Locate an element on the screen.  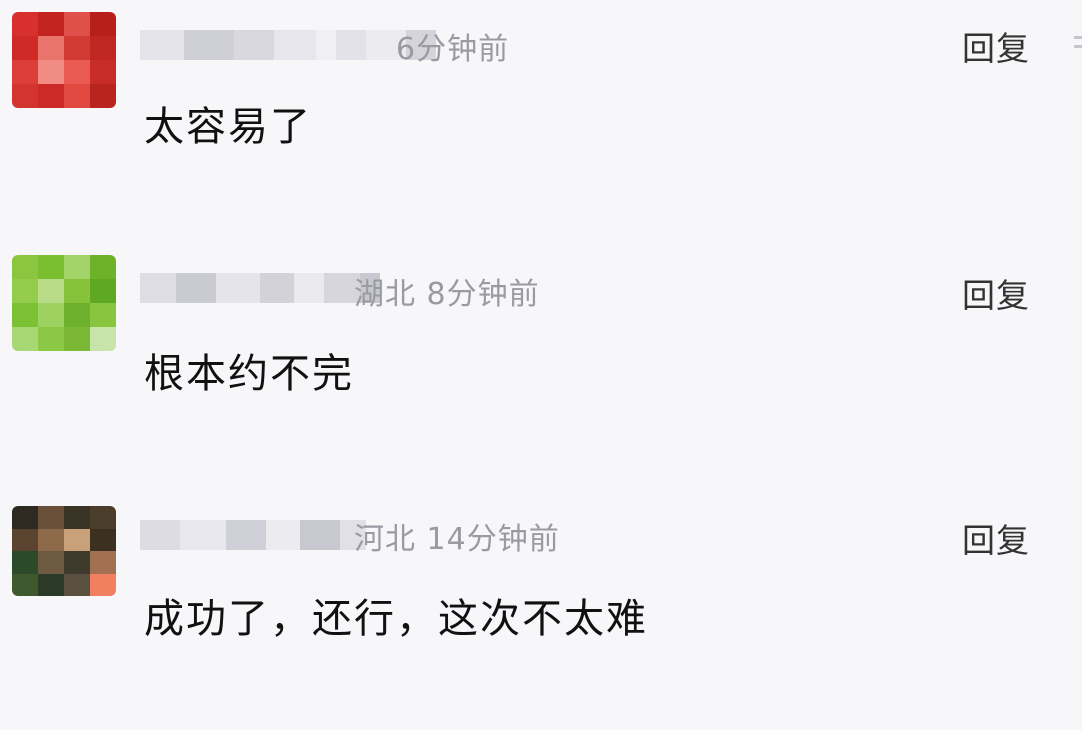
comment-meta: 河北 14分钟前 is located at coordinates (457, 536).